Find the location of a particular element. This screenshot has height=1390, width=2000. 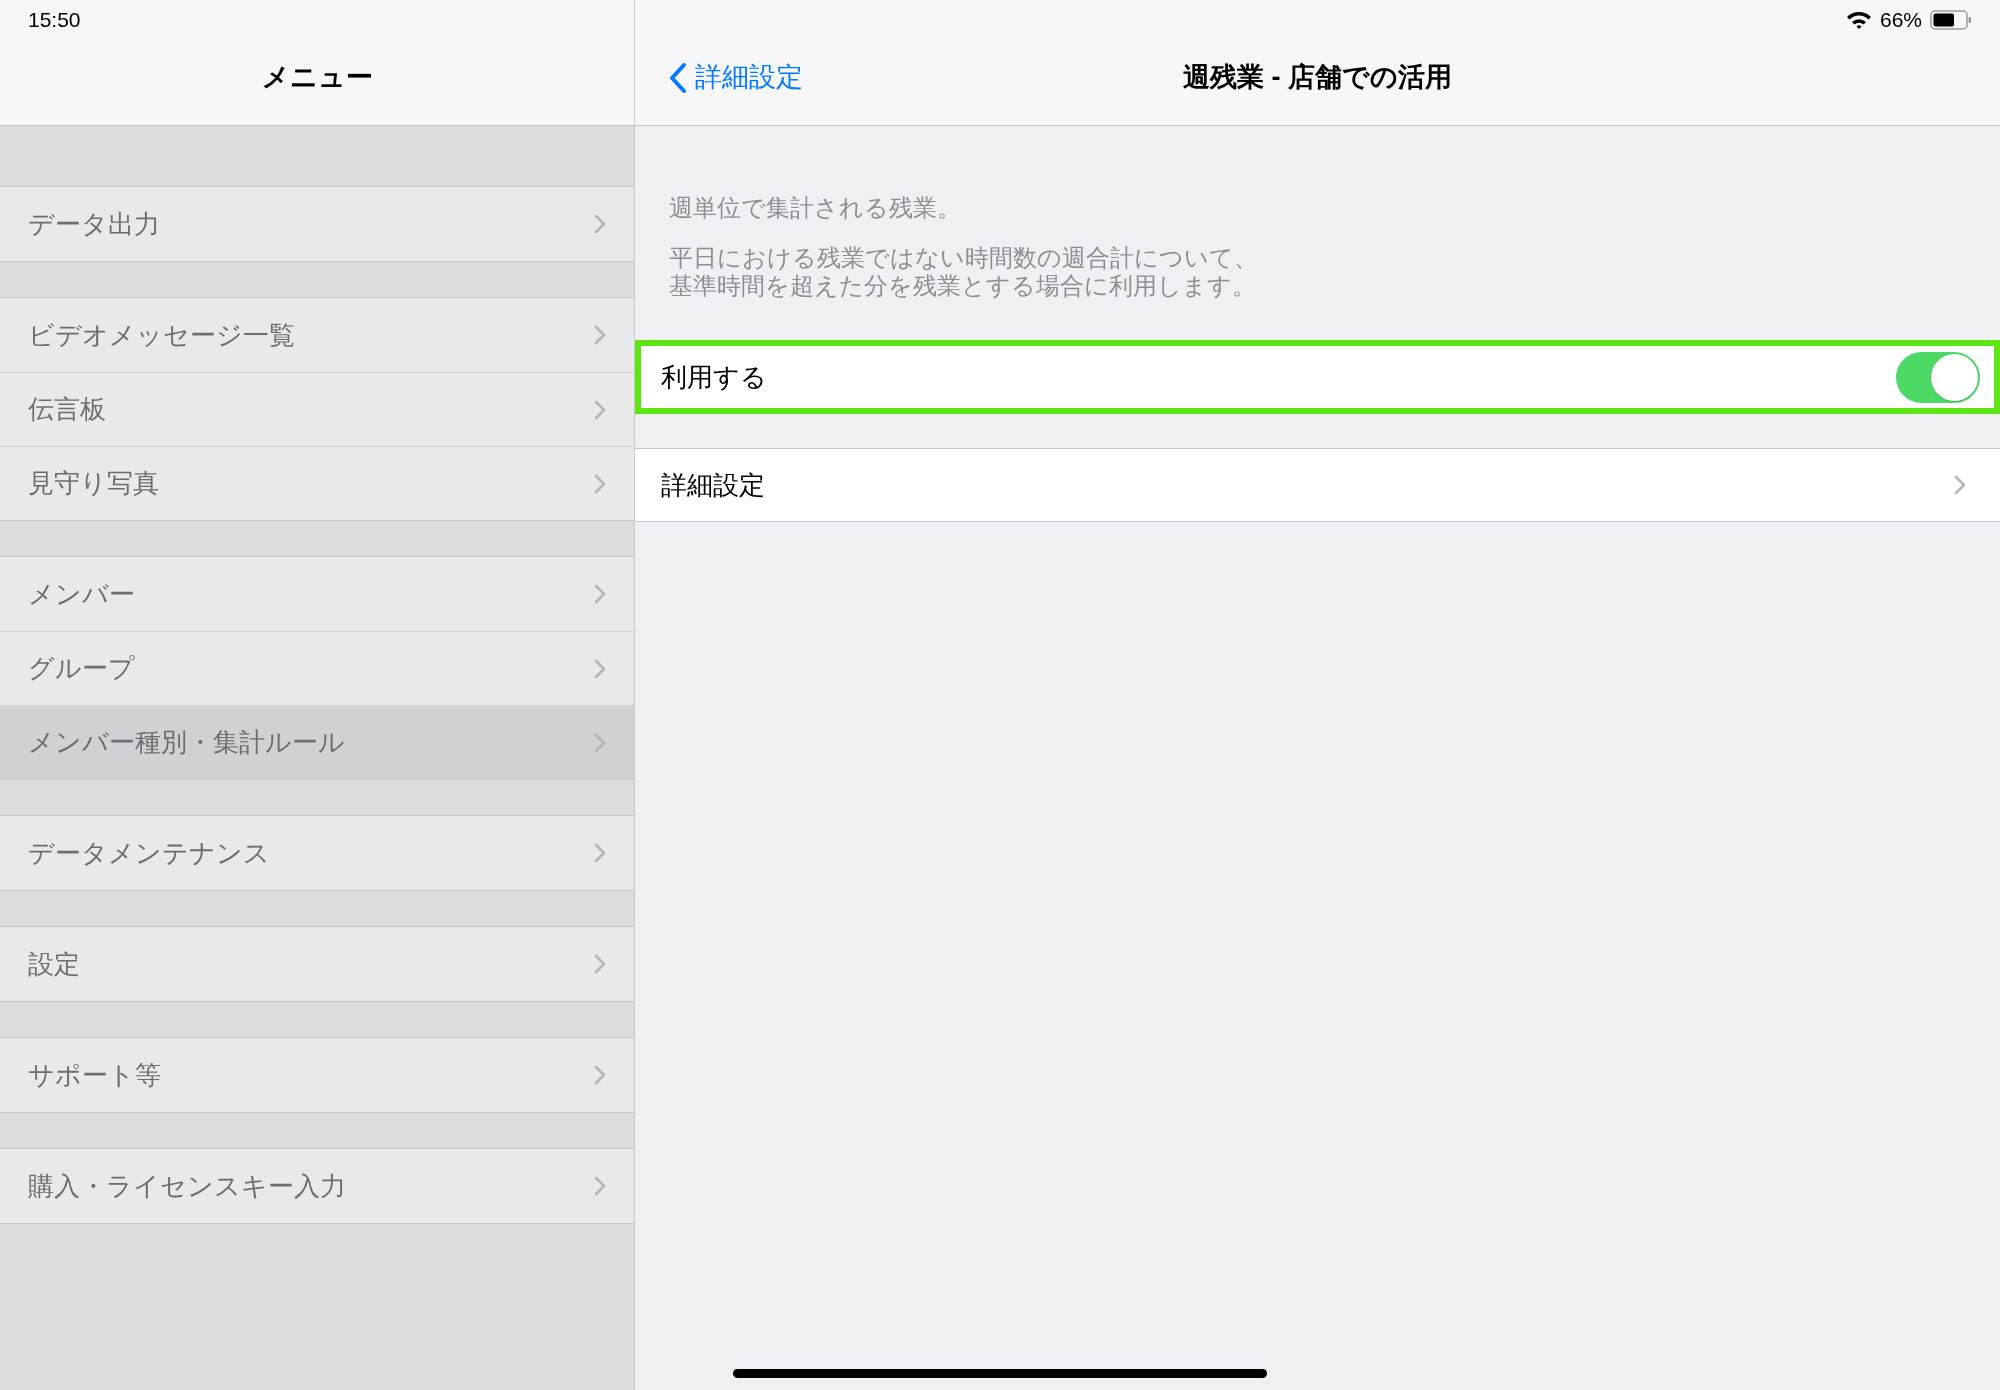

toggle-switch is located at coordinates (1938, 377).